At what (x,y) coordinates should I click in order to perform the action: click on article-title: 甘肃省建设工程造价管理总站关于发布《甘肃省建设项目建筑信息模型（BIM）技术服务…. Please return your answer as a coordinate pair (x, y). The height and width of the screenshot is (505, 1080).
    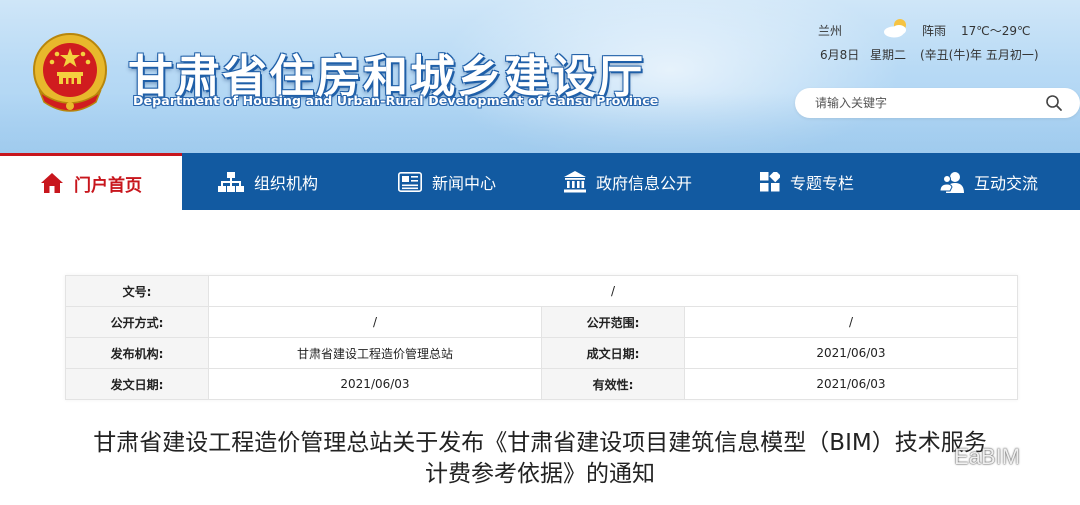
    Looking at the image, I should click on (540, 459).